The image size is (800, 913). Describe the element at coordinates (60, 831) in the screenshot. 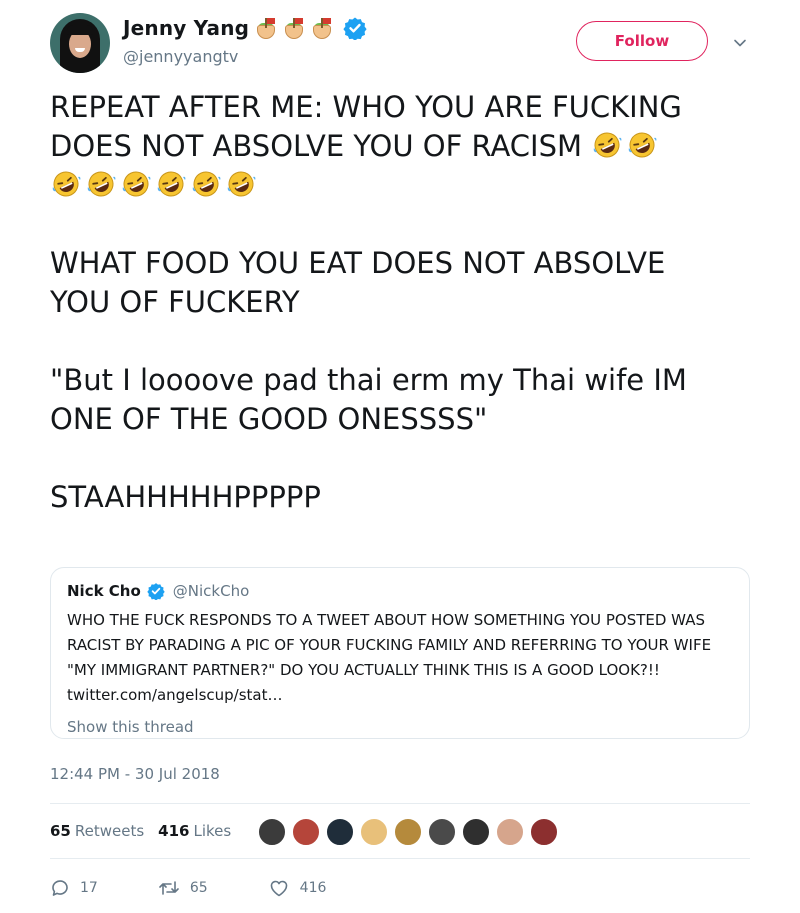

I see `retweets-count: 65` at that location.